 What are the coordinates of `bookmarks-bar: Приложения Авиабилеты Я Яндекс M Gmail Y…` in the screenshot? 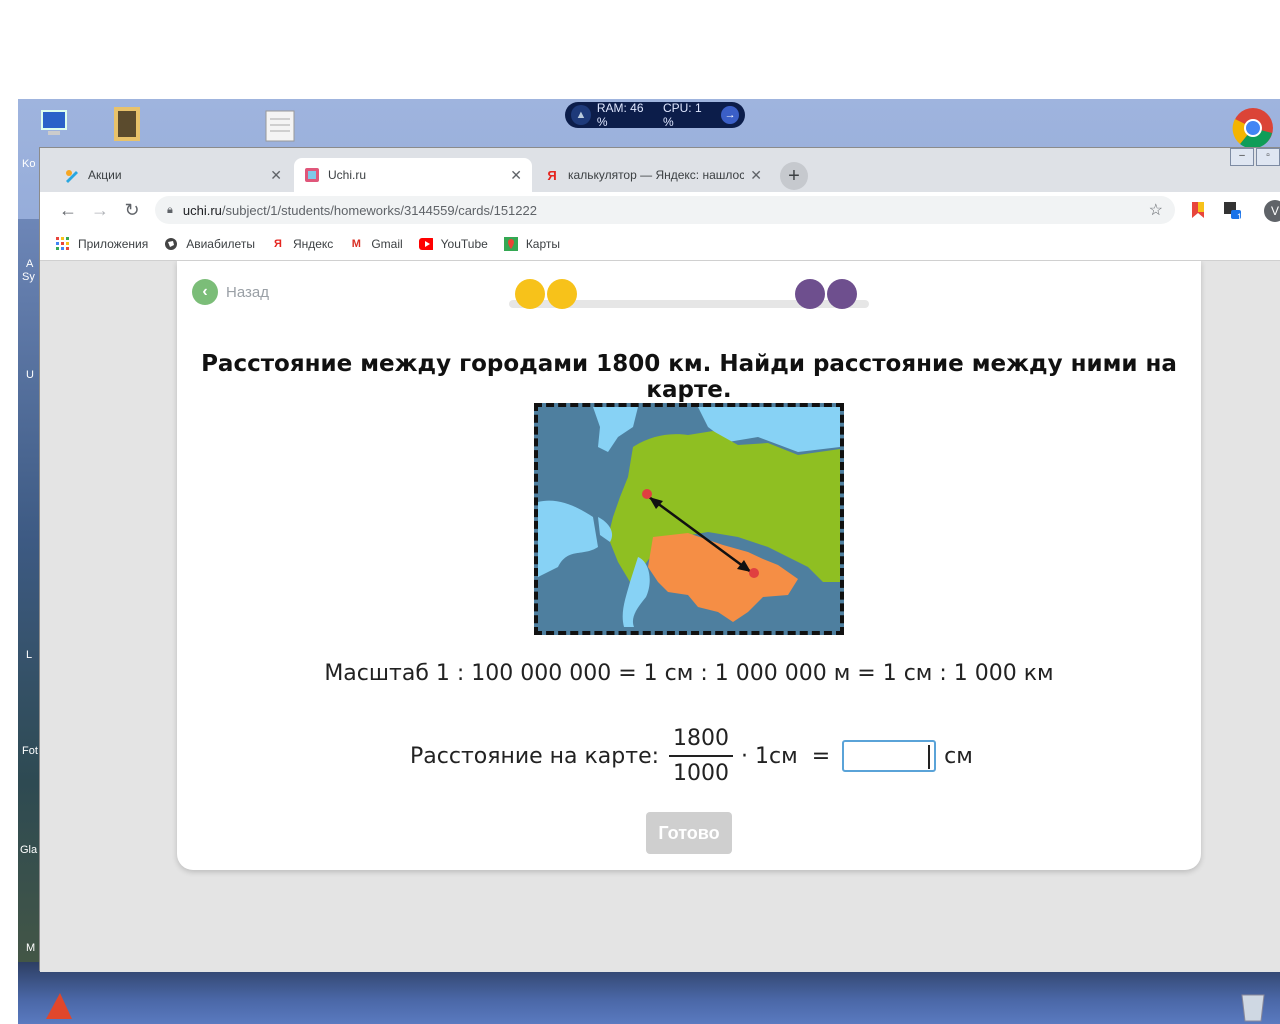 It's located at (660, 244).